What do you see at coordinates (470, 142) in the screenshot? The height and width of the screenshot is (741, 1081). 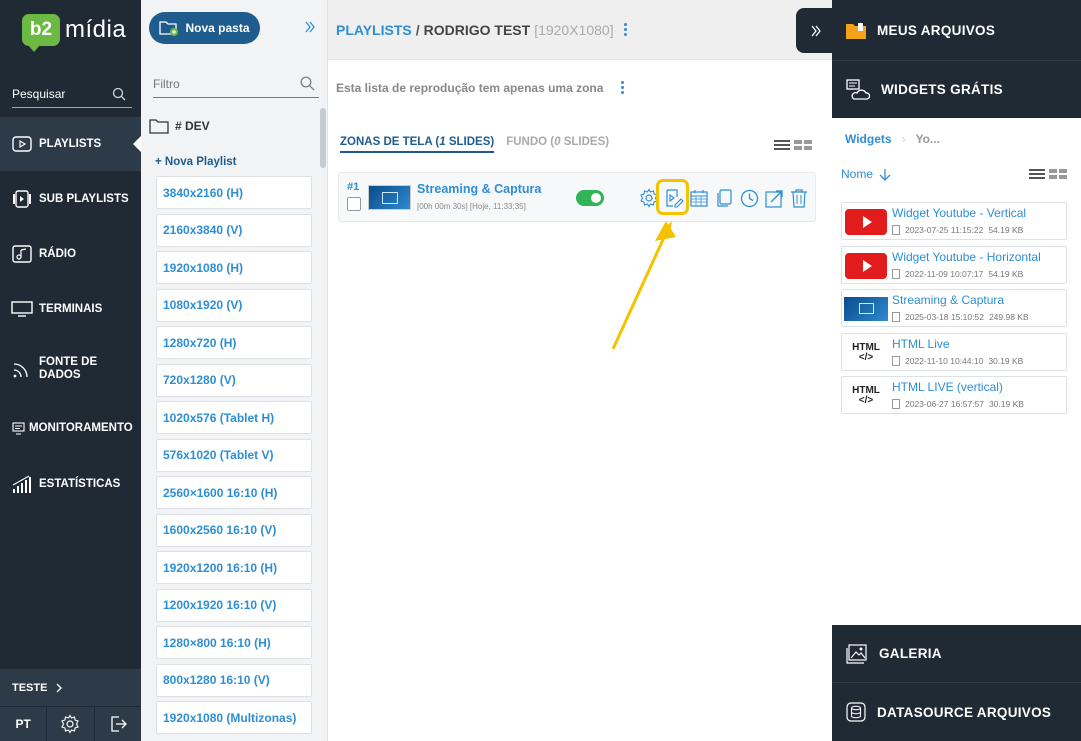 I see `tab-label-suffix: SLIDES)` at bounding box center [470, 142].